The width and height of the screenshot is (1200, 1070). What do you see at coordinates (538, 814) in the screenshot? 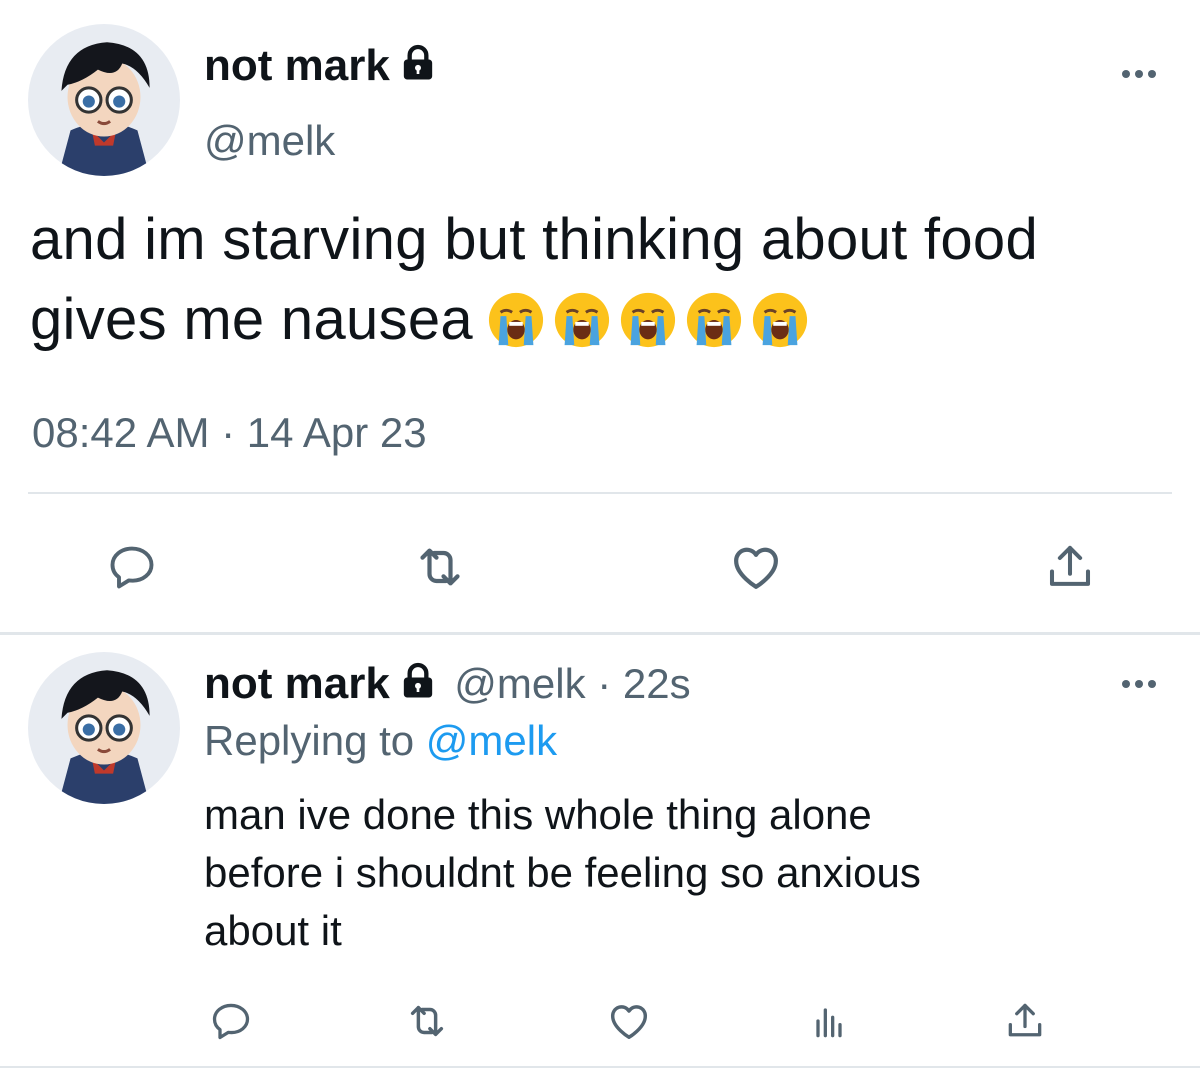
I see `reply-text-line-1: man ive done this whole thing alone` at bounding box center [538, 814].